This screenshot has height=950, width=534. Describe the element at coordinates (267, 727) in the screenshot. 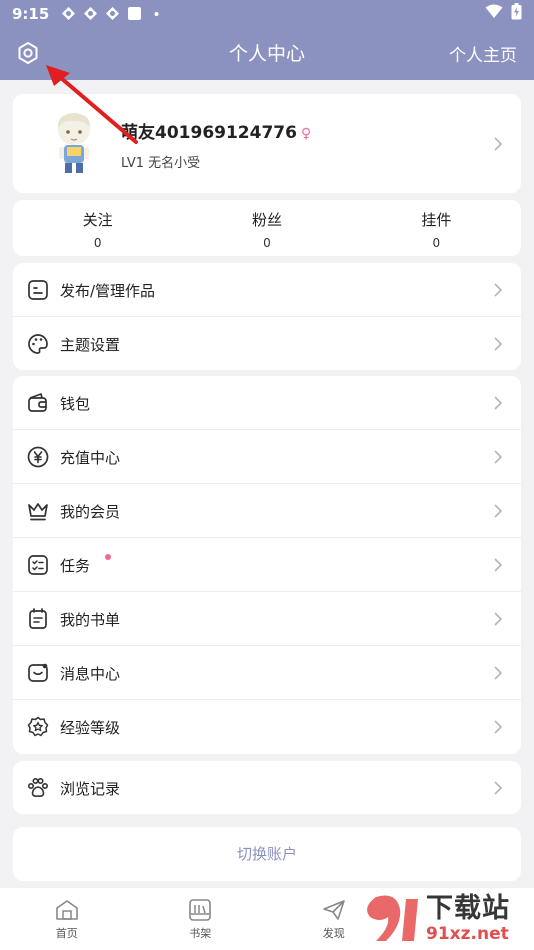

I see `menu-item-experience: 经验等级` at that location.